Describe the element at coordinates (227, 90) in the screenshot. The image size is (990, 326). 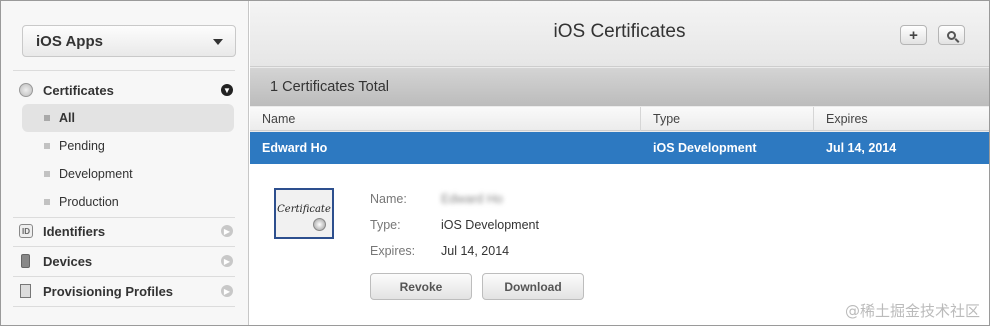
I see `chevron-down-icon: ▼` at that location.